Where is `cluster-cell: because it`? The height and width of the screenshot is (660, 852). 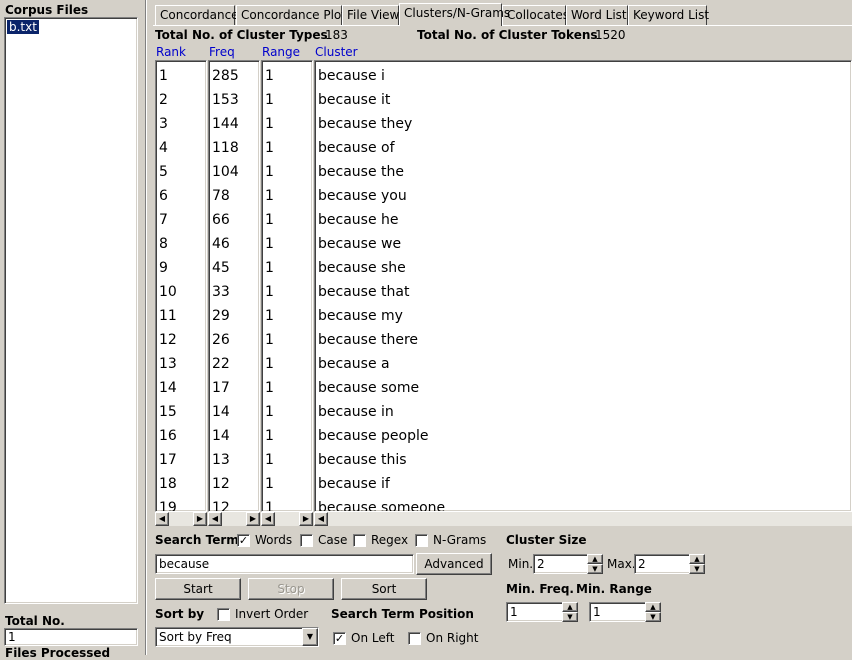 cluster-cell: because it is located at coordinates (354, 100).